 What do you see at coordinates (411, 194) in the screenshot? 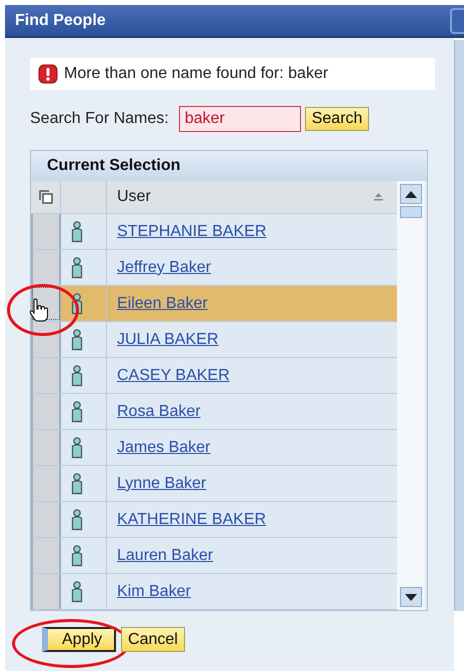
I see `scroll-up-icon` at bounding box center [411, 194].